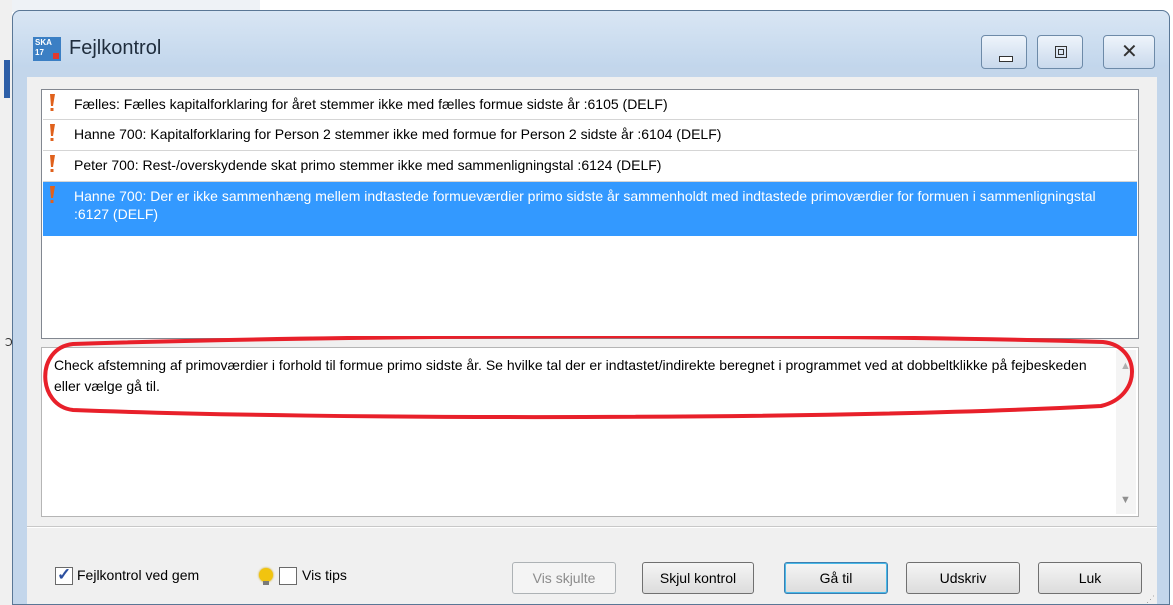 The image size is (1173, 605). Describe the element at coordinates (47, 49) in the screenshot. I see `app-icon: SKA 17` at that location.